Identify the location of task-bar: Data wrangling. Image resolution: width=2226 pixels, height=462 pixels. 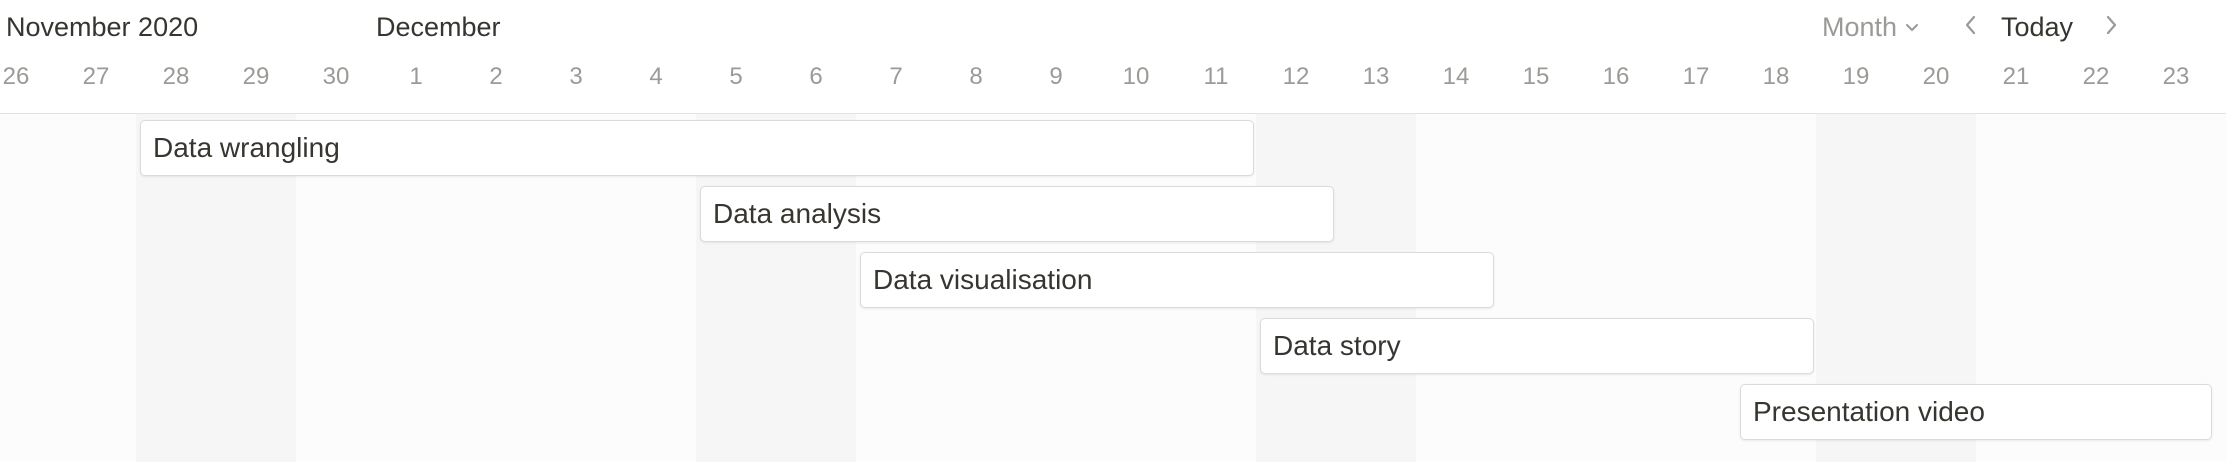
(697, 148).